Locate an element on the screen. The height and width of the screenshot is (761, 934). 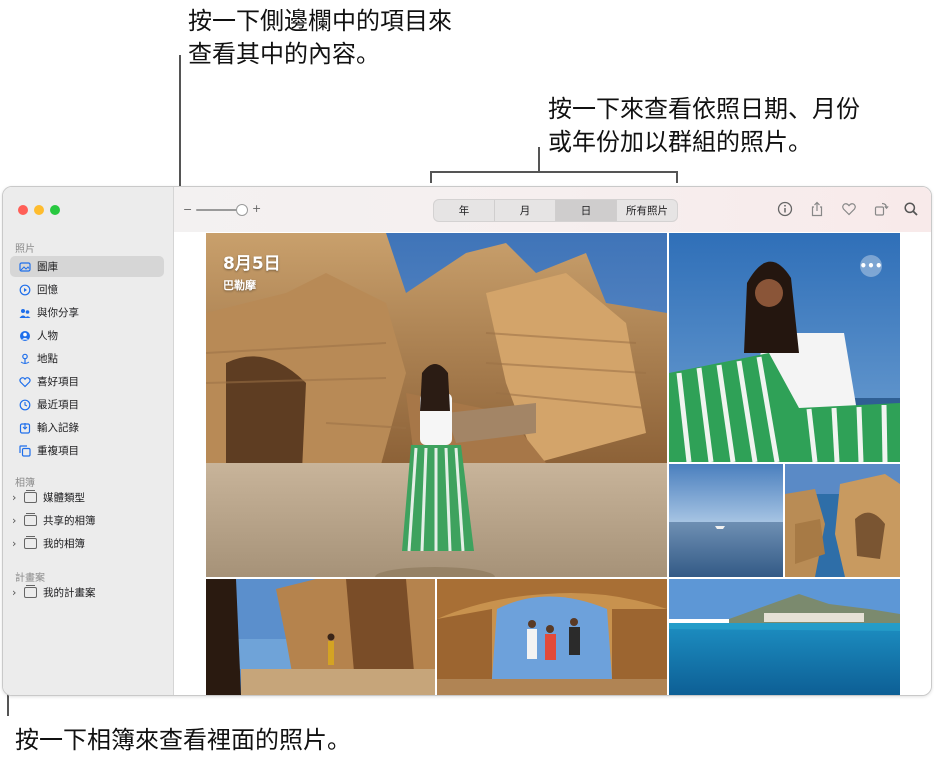
duplicates-icon is located at coordinates (25, 450).